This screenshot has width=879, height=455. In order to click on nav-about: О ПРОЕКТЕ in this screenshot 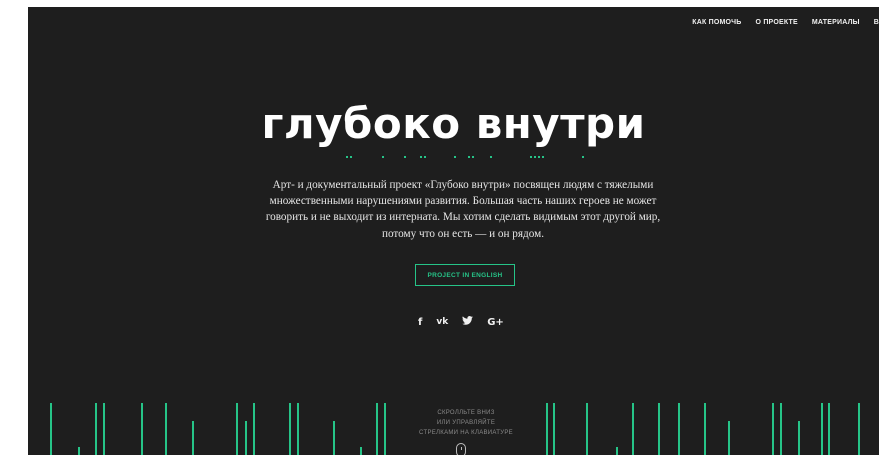, I will do `click(777, 22)`.